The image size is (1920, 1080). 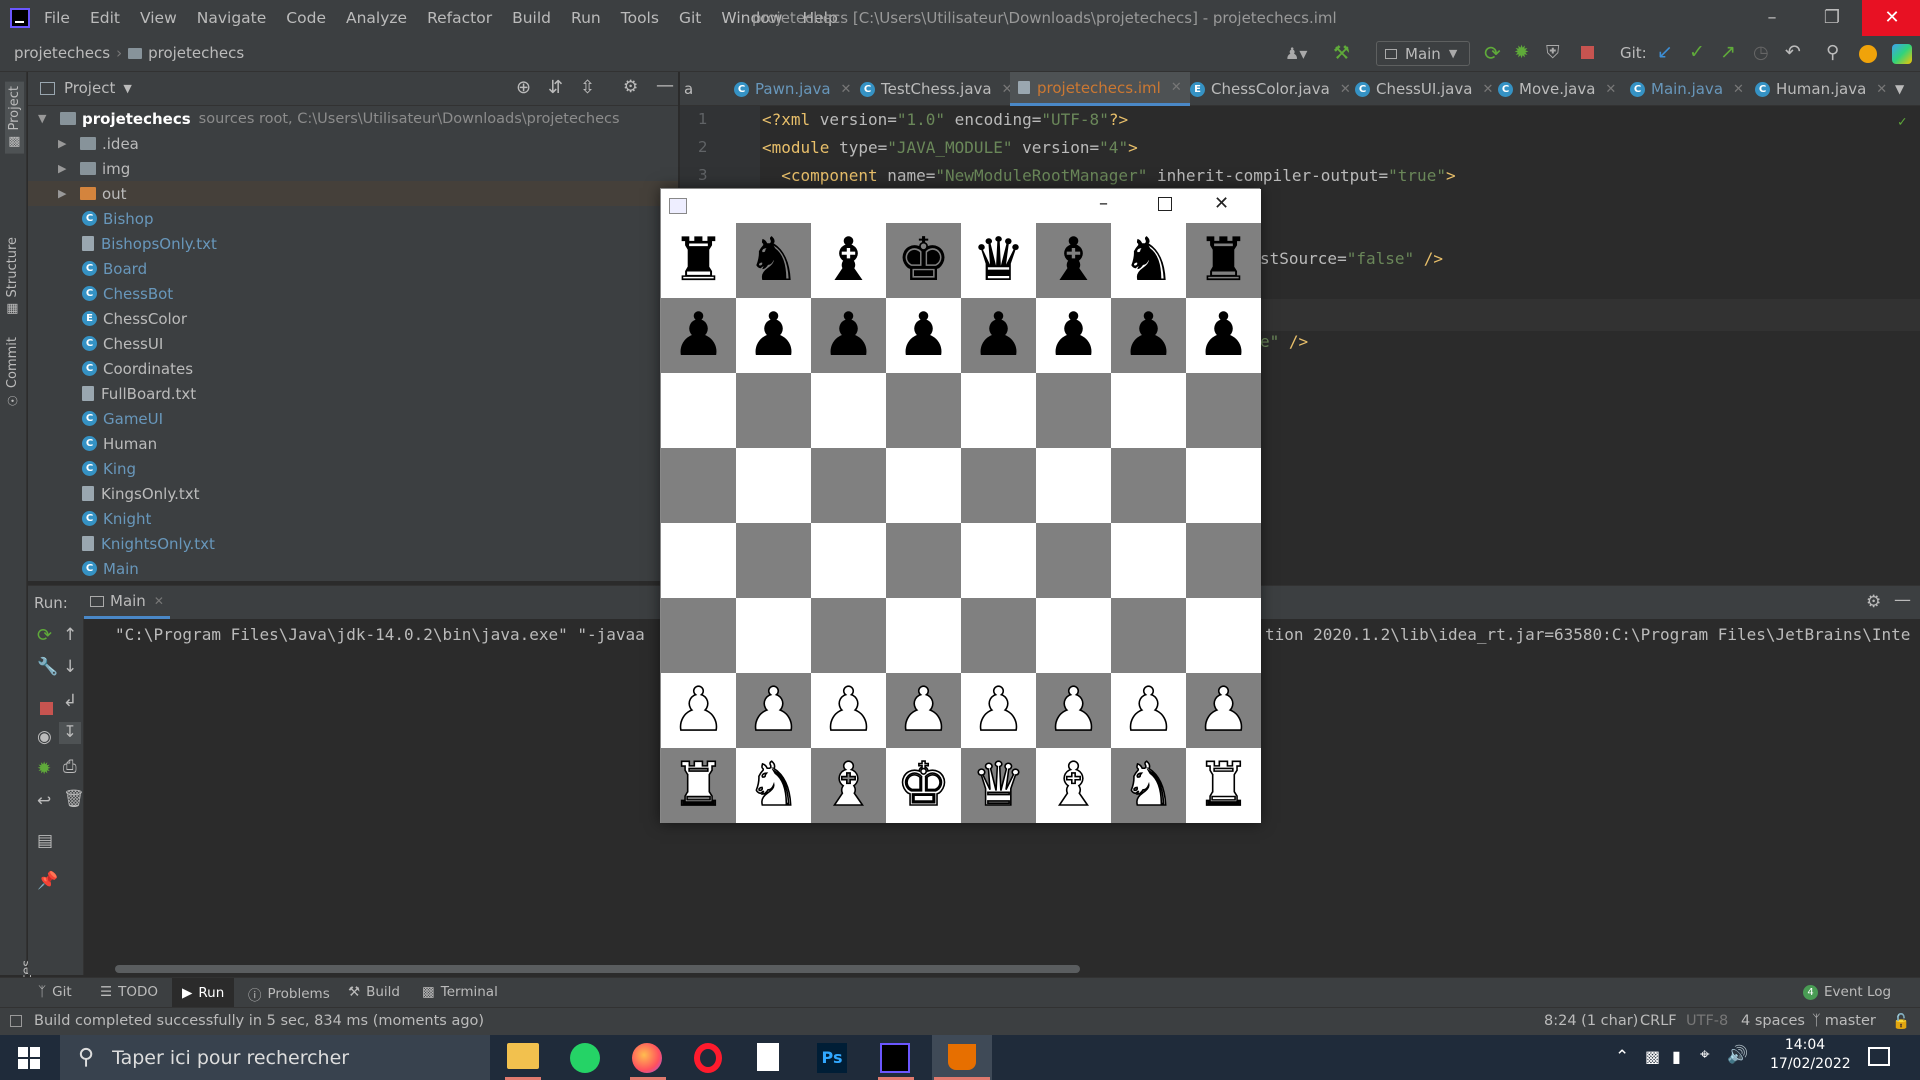 I want to click on tab-projetechecs-iml: projetechecs.iml ✕, so click(x=1100, y=89).